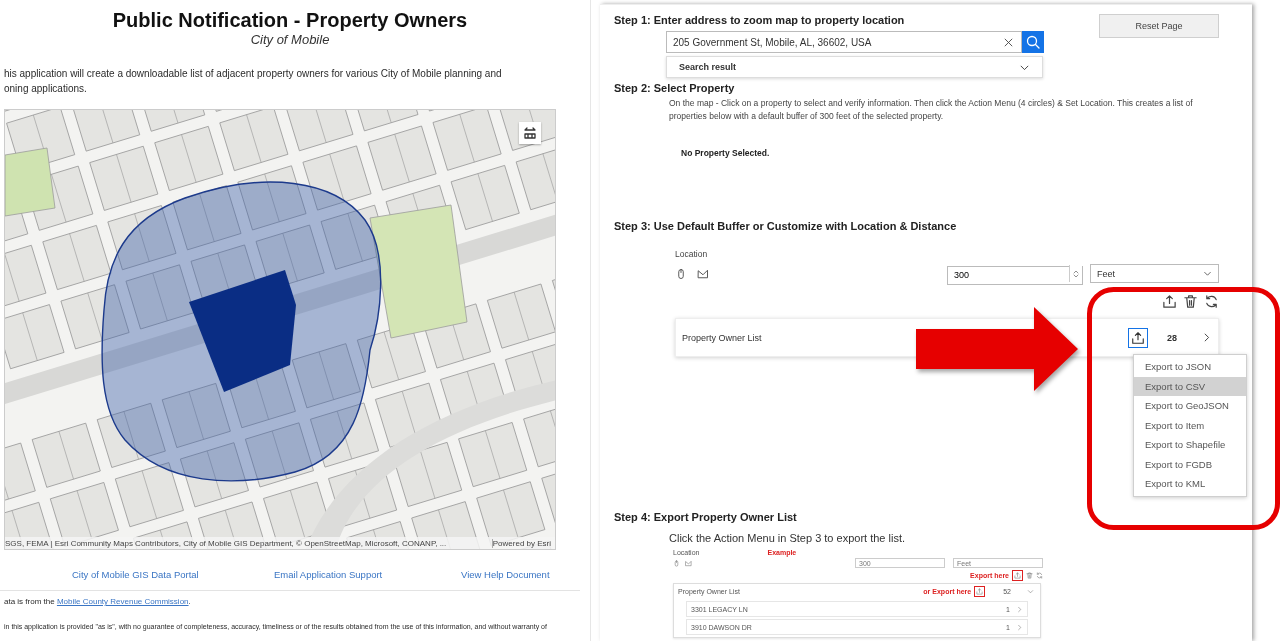  What do you see at coordinates (505, 574) in the screenshot?
I see `footer-link: View Help Document` at bounding box center [505, 574].